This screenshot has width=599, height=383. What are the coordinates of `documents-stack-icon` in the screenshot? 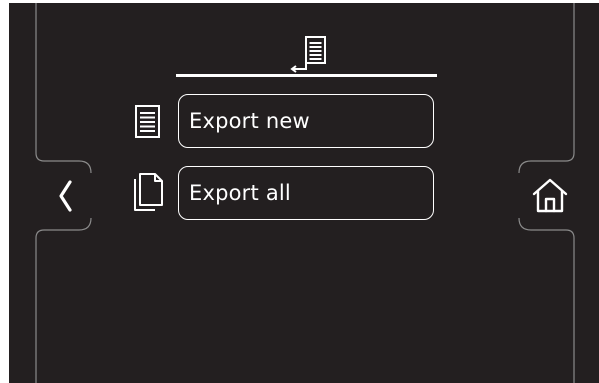 It's located at (148, 192).